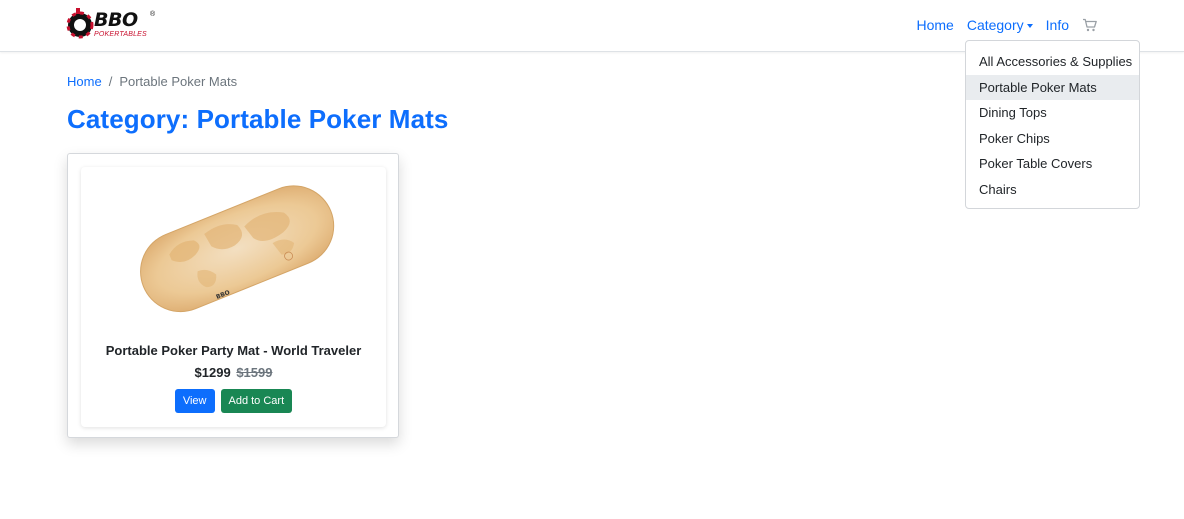  What do you see at coordinates (254, 372) in the screenshot?
I see `original-price: $1599` at bounding box center [254, 372].